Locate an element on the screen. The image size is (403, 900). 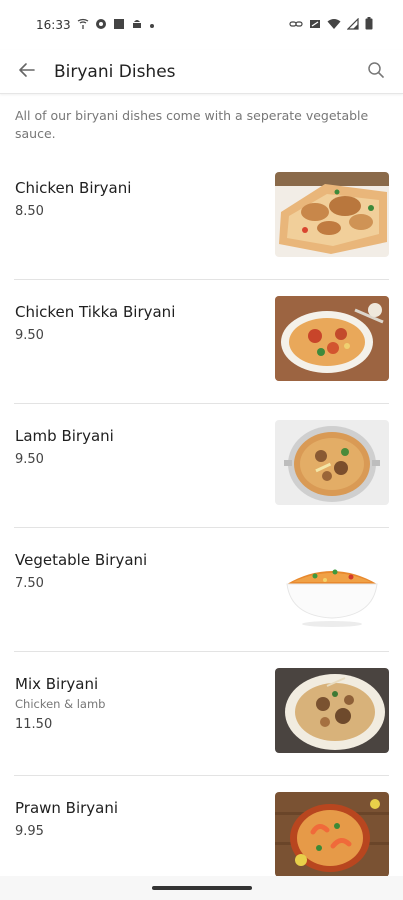
item-name: Mix Biryani is located at coordinates (57, 684).